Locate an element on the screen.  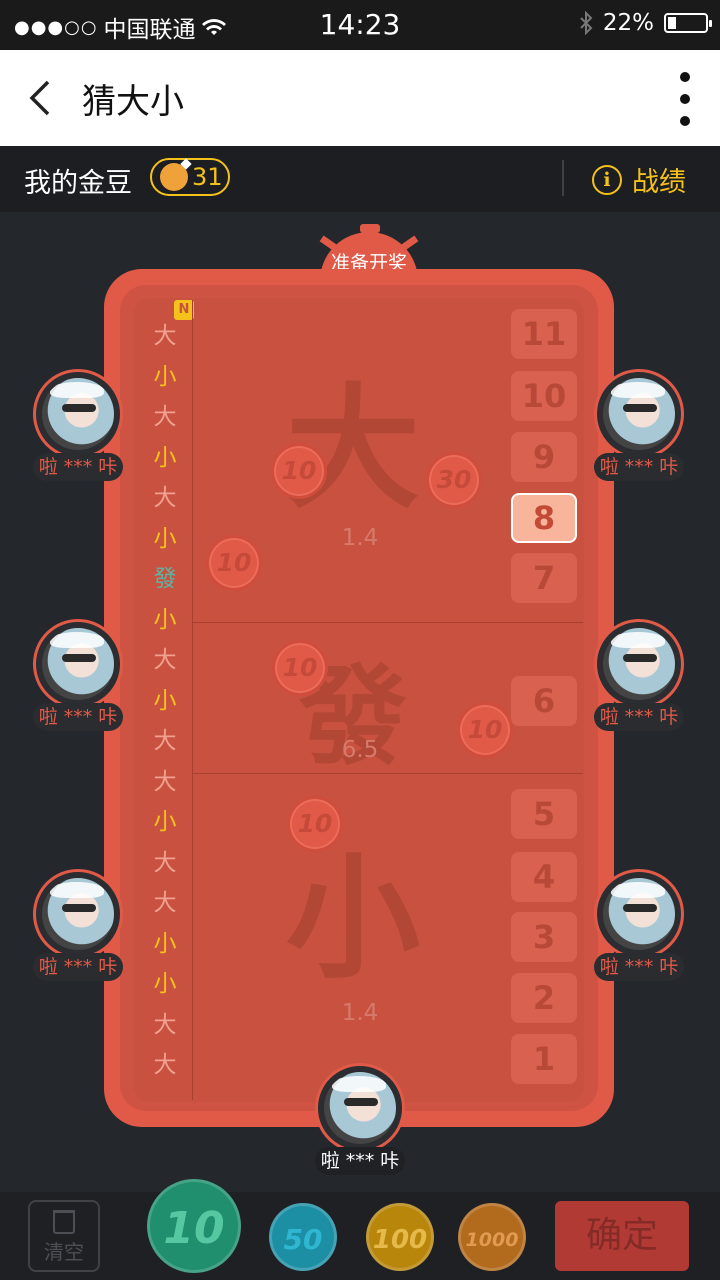
confirm-button: 确定 is located at coordinates (622, 1236).